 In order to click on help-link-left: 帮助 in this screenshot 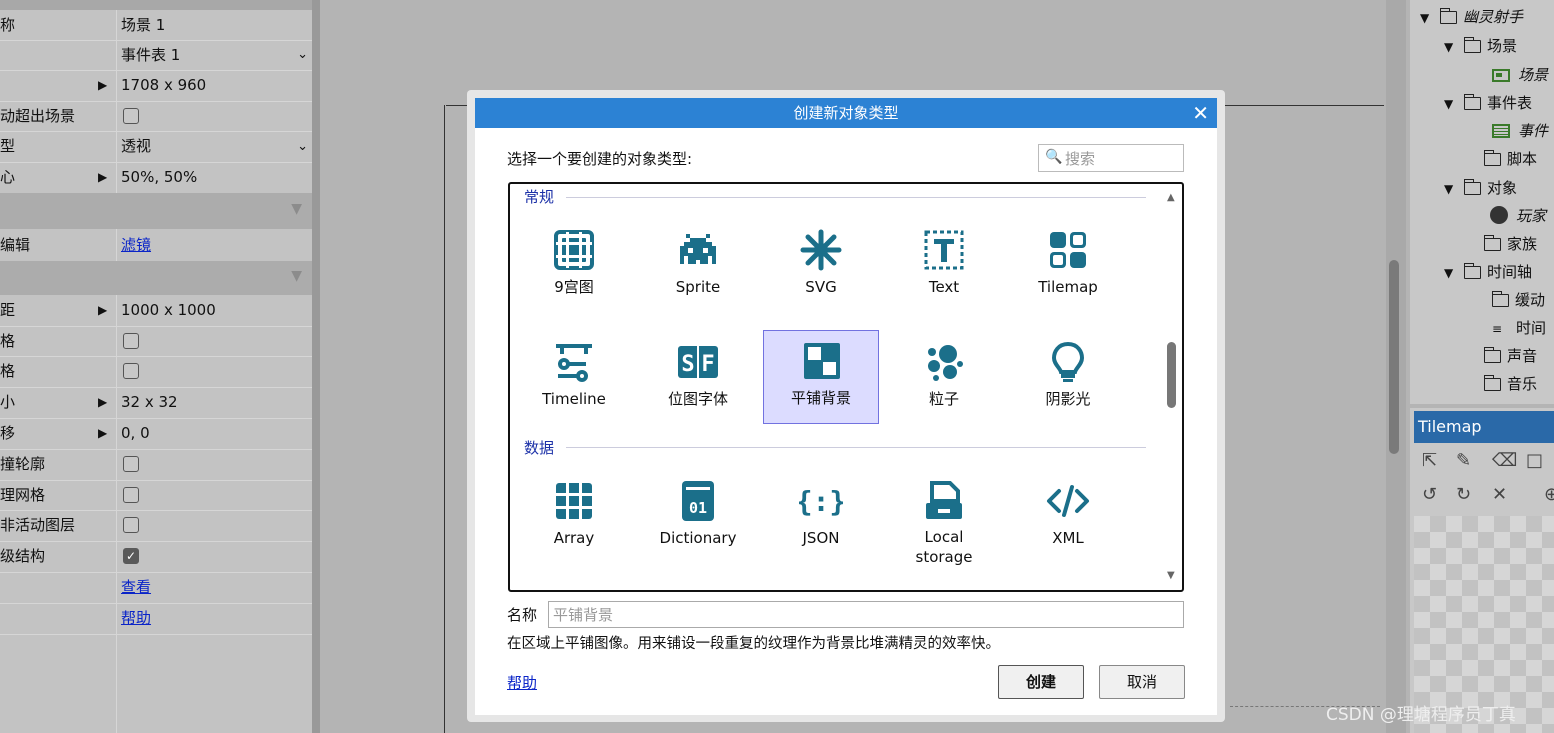, I will do `click(136, 618)`.